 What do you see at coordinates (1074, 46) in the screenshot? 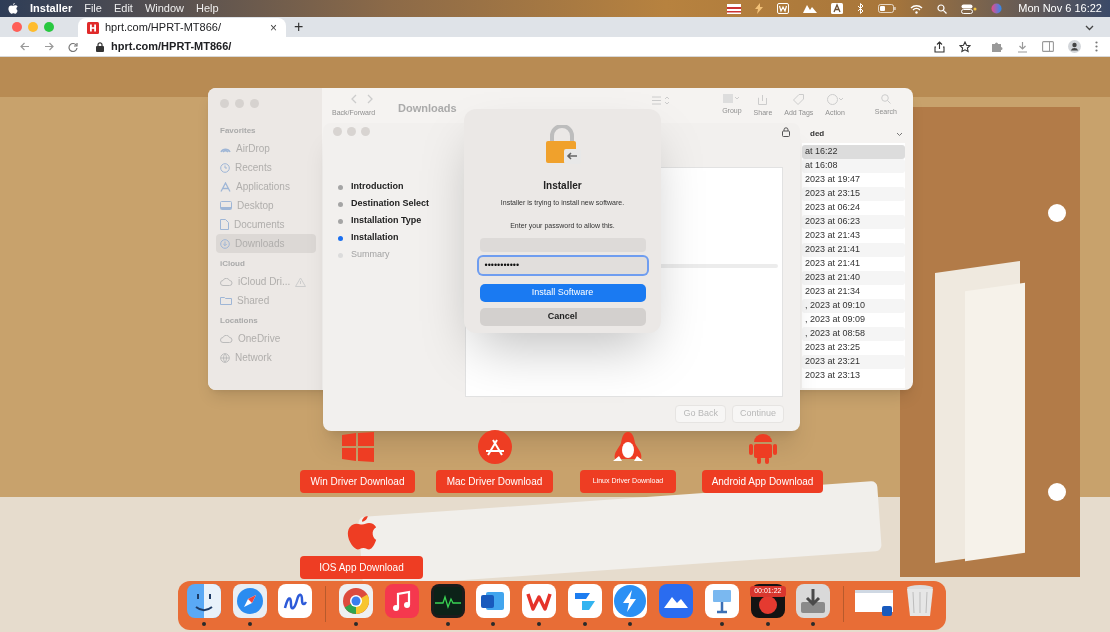
I see `profile-icon` at bounding box center [1074, 46].